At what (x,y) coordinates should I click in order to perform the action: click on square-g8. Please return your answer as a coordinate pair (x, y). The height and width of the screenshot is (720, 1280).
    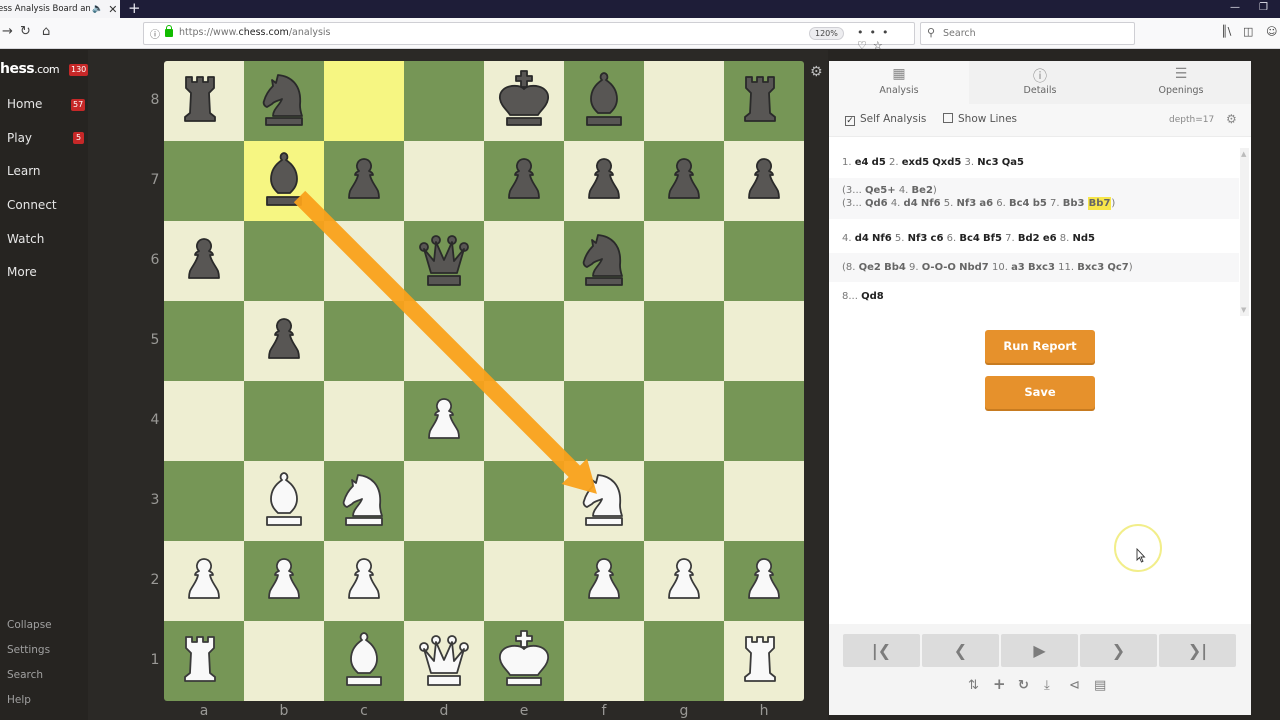
    Looking at the image, I should click on (684, 101).